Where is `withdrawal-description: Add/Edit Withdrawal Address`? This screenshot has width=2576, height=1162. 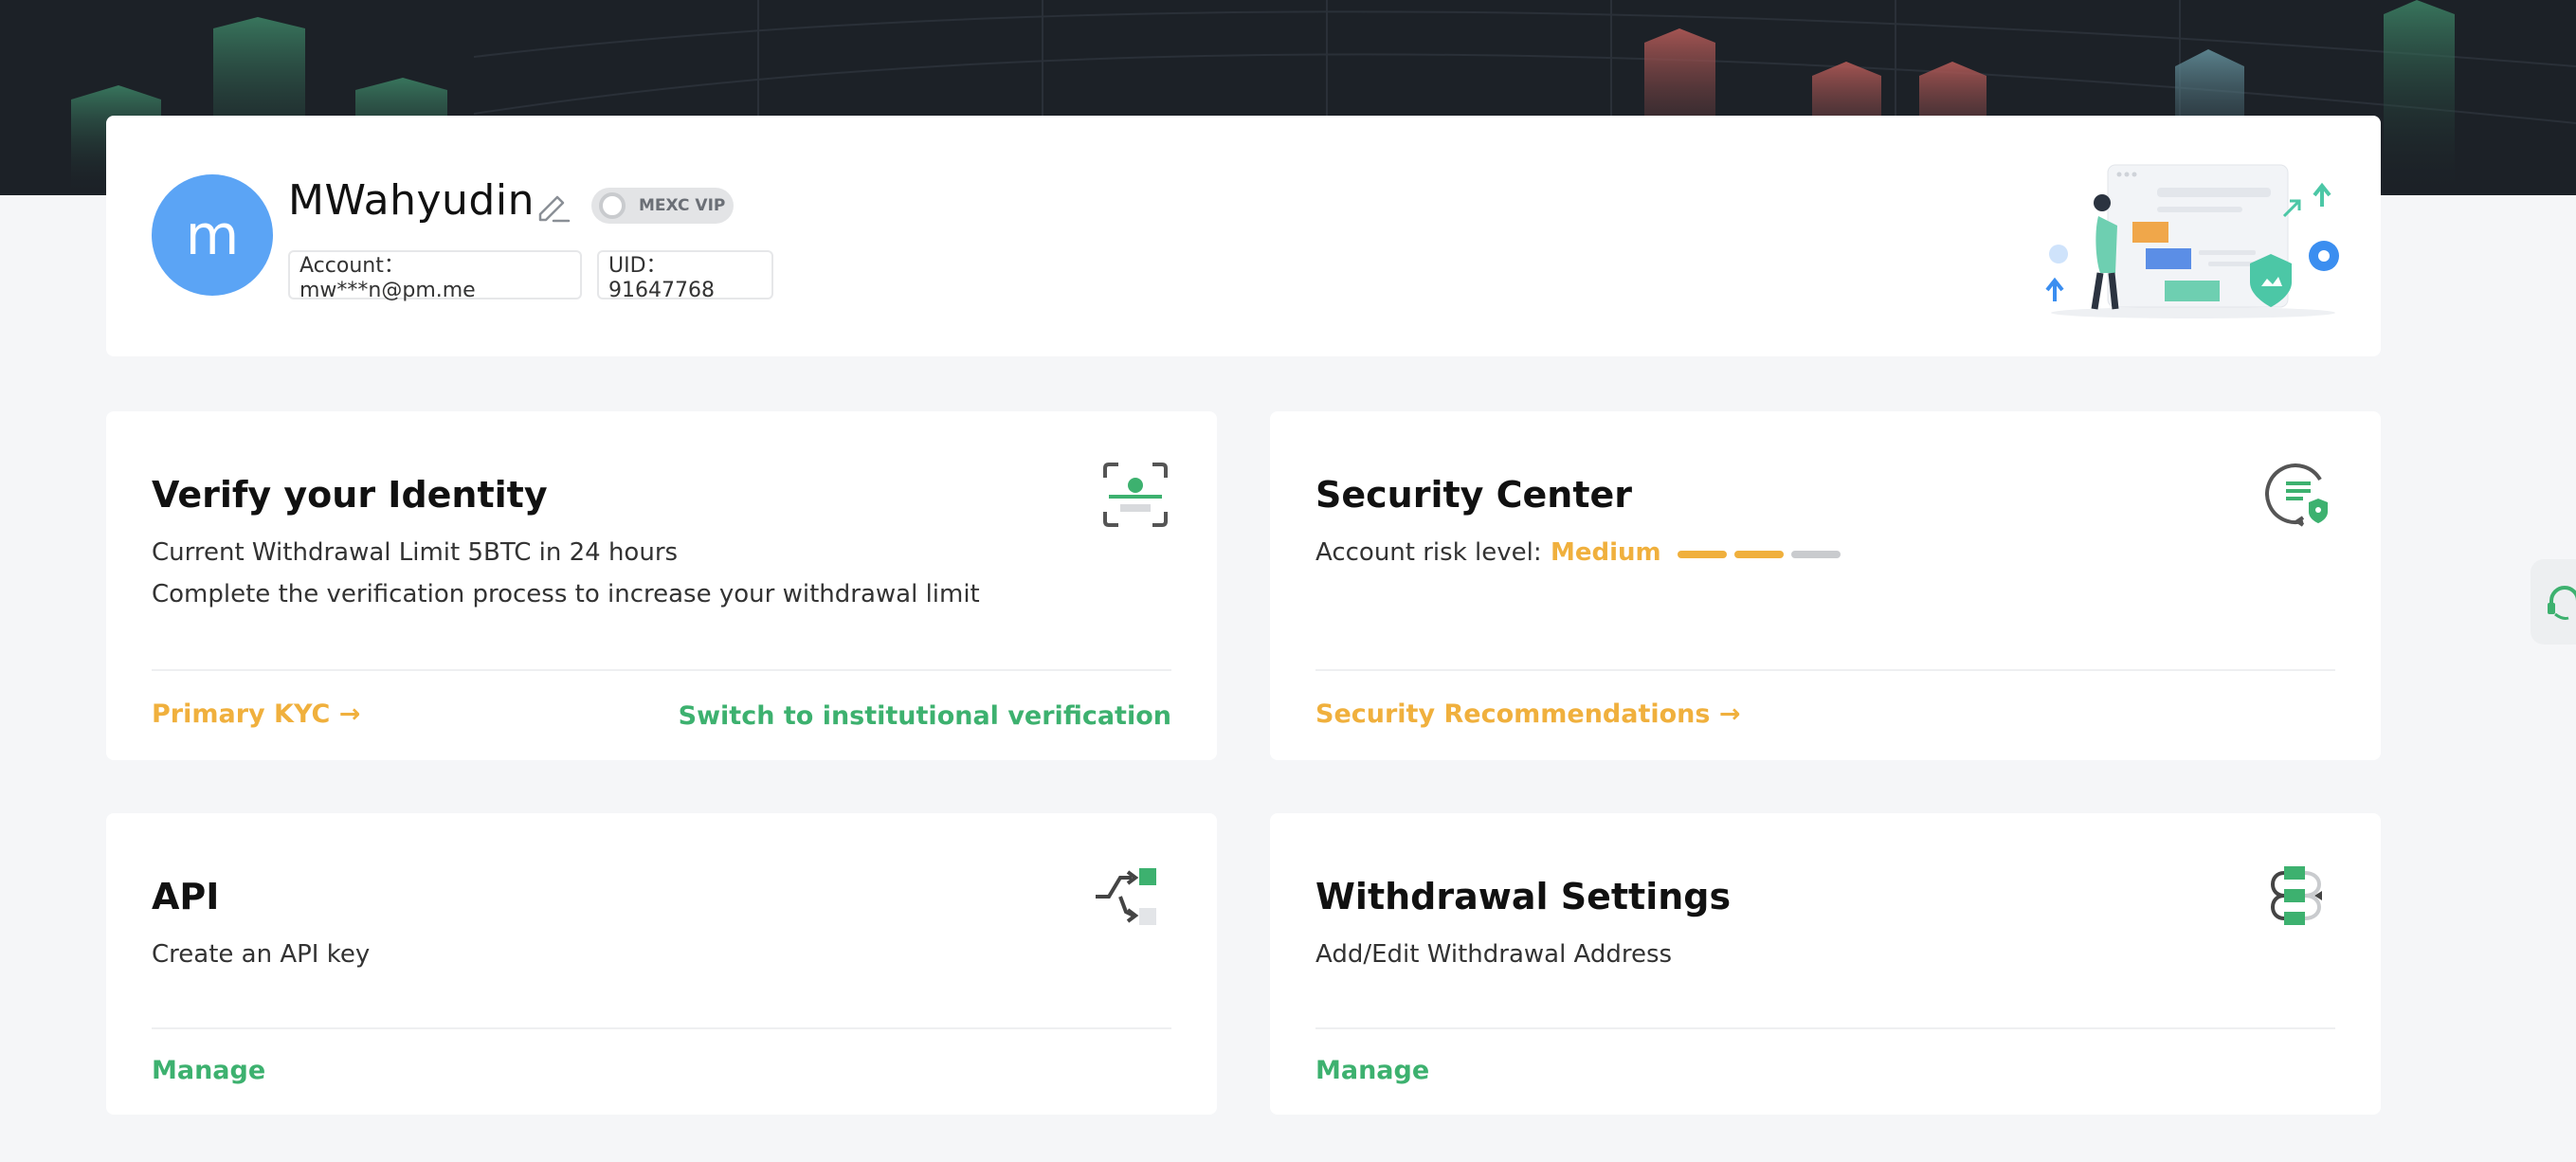 withdrawal-description: Add/Edit Withdrawal Address is located at coordinates (1494, 955).